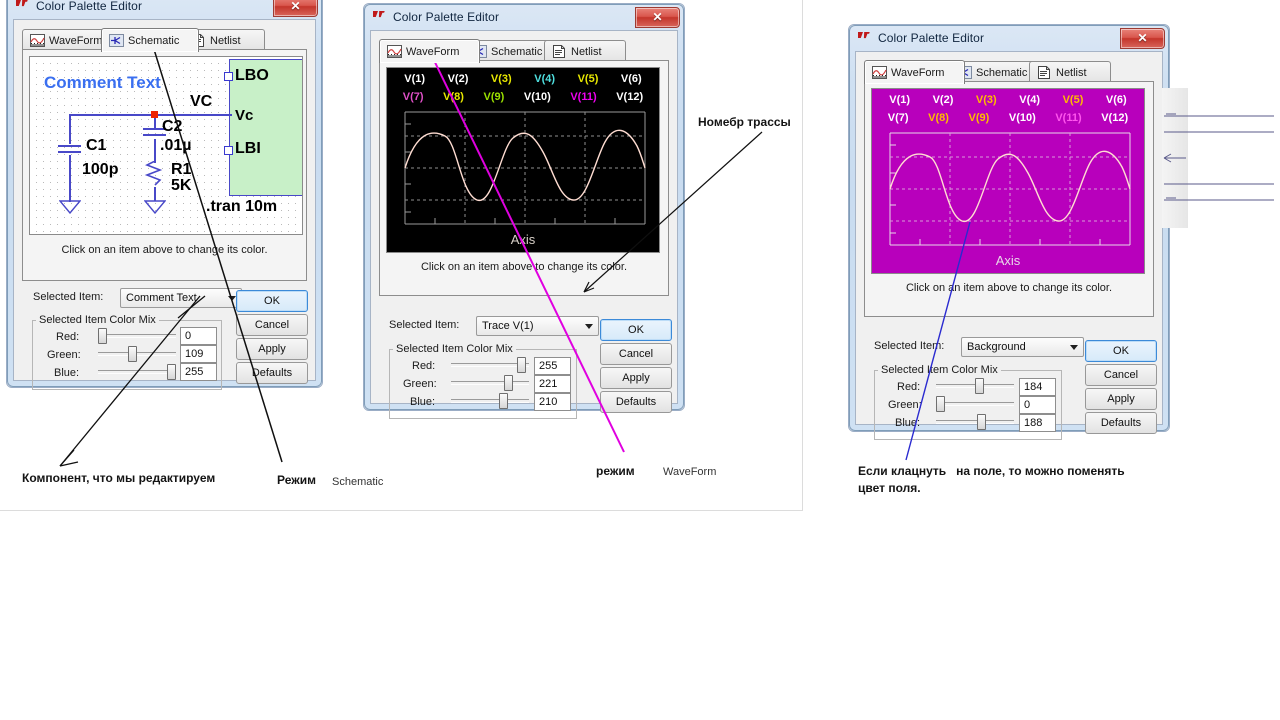 The image size is (1280, 720). I want to click on green-value-1: 109, so click(198, 354).